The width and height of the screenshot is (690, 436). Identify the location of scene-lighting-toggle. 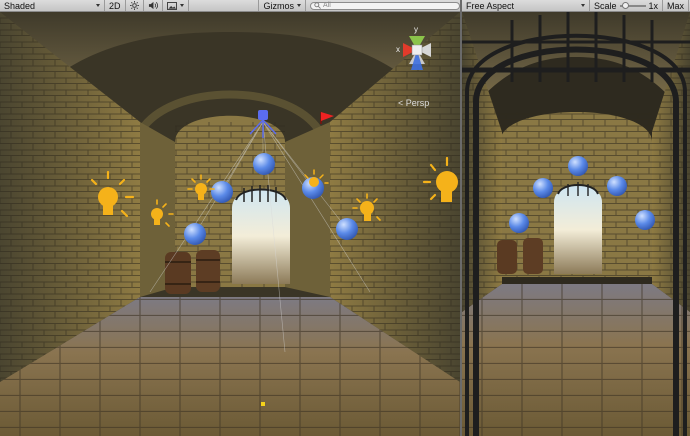
(135, 5).